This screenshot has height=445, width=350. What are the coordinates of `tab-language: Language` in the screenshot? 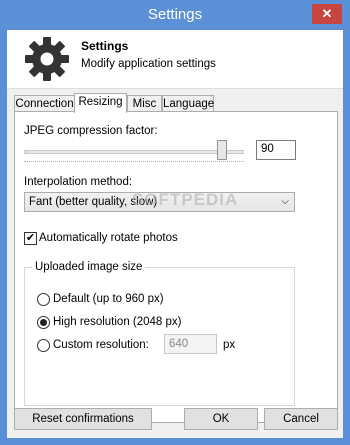 It's located at (188, 103).